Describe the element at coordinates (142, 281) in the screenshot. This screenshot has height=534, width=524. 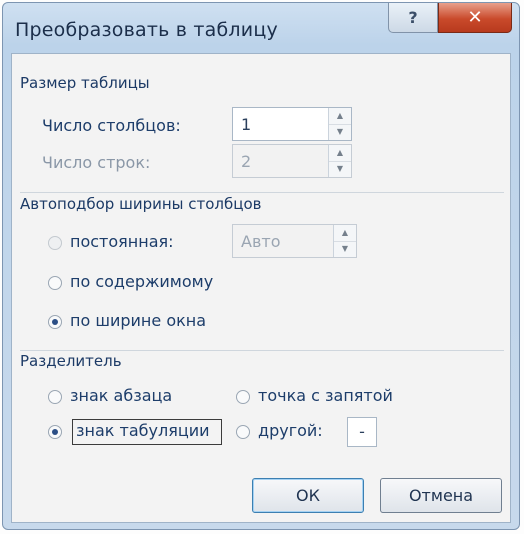
I see `autofit-contents-label: по содержимому` at that location.